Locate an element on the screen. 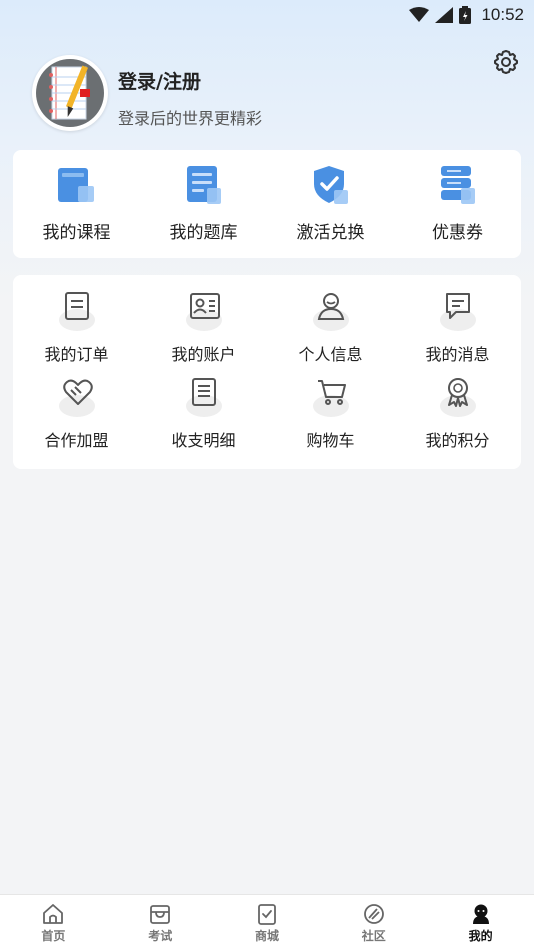 The width and height of the screenshot is (534, 950). community-icon is located at coordinates (373, 914).